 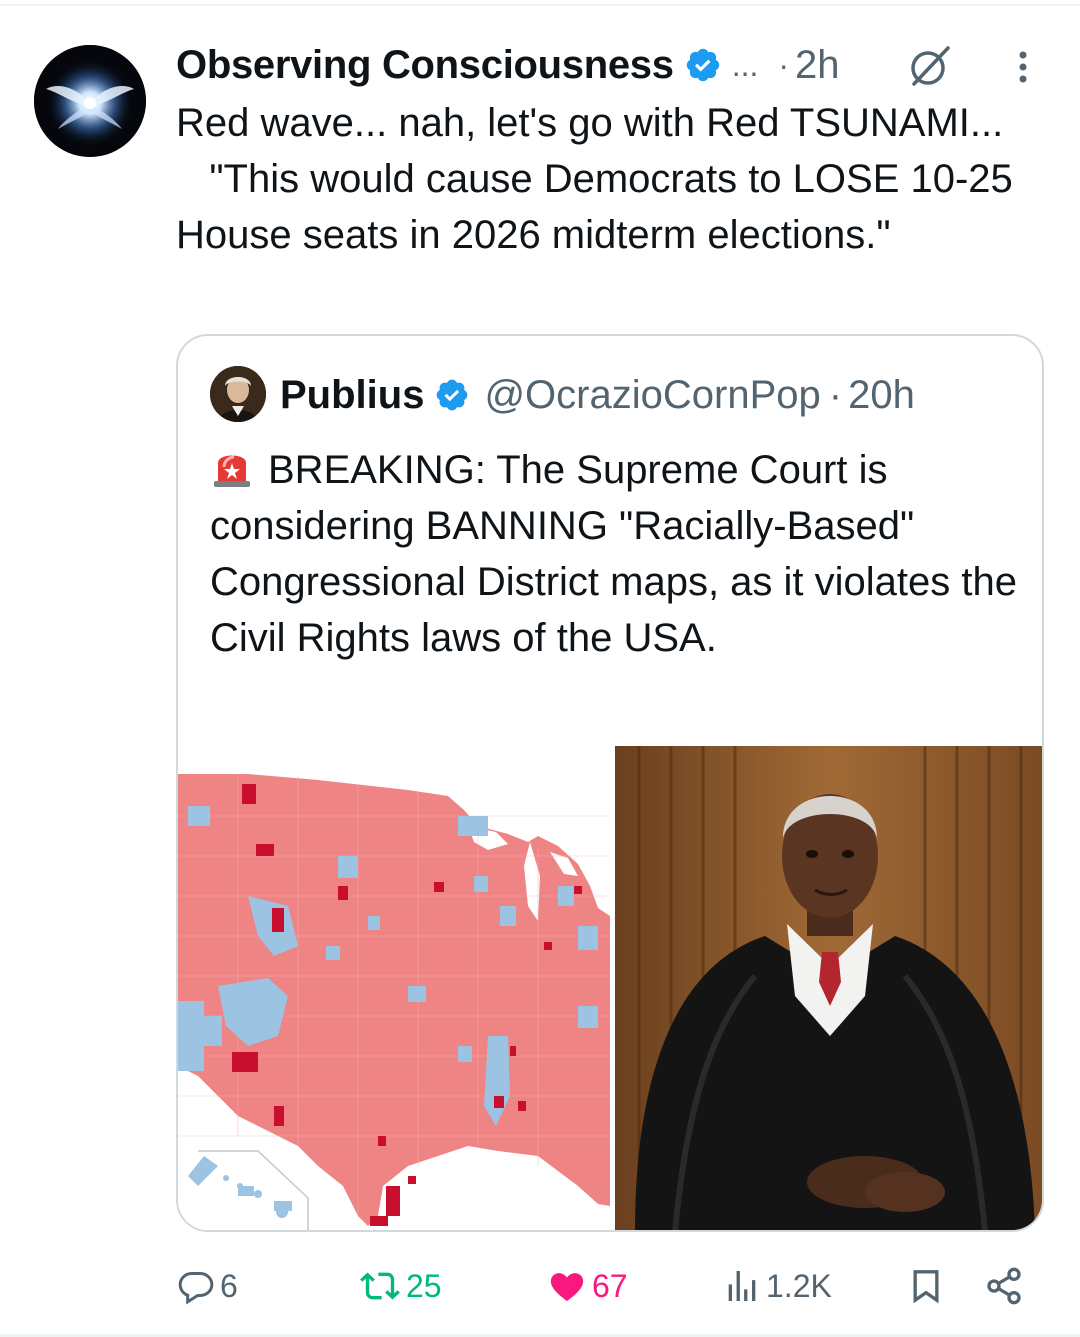 What do you see at coordinates (394, 988) in the screenshot?
I see `us-county-election-map-image` at bounding box center [394, 988].